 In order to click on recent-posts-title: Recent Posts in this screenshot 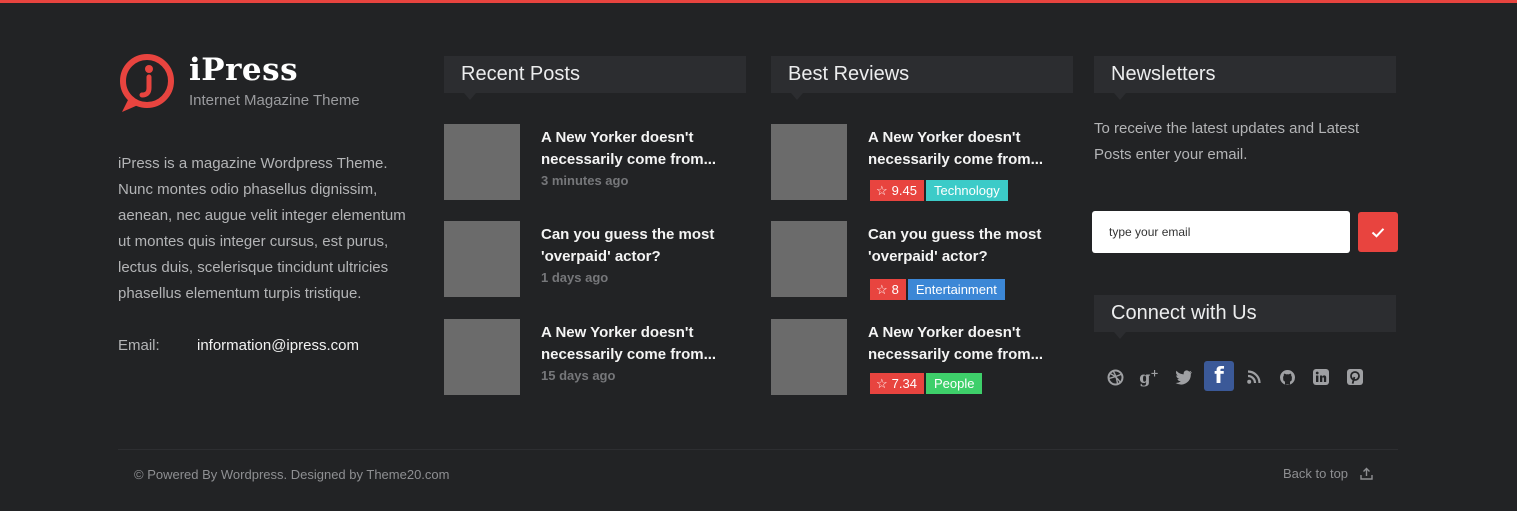, I will do `click(520, 74)`.